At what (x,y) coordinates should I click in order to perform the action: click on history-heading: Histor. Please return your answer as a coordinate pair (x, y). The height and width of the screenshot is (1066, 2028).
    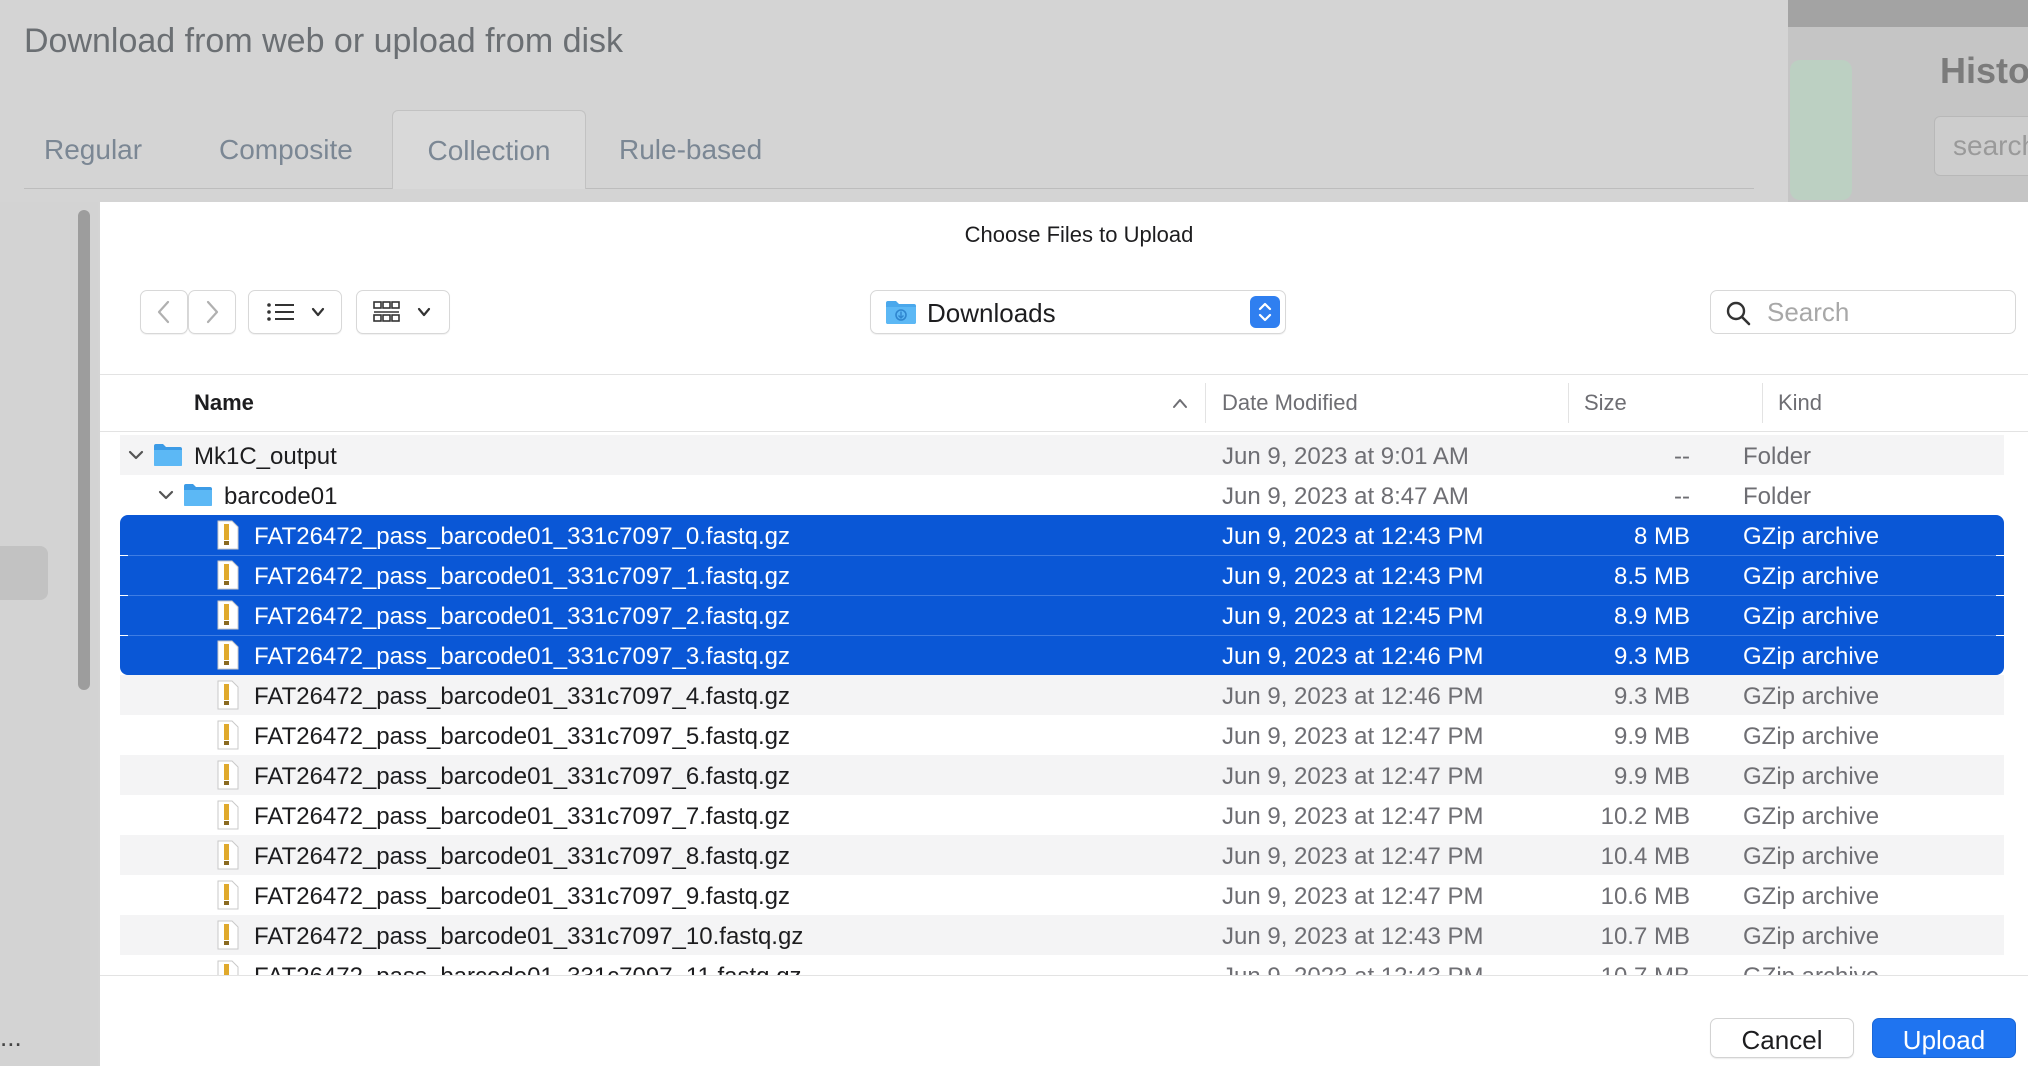
    Looking at the image, I should click on (1984, 70).